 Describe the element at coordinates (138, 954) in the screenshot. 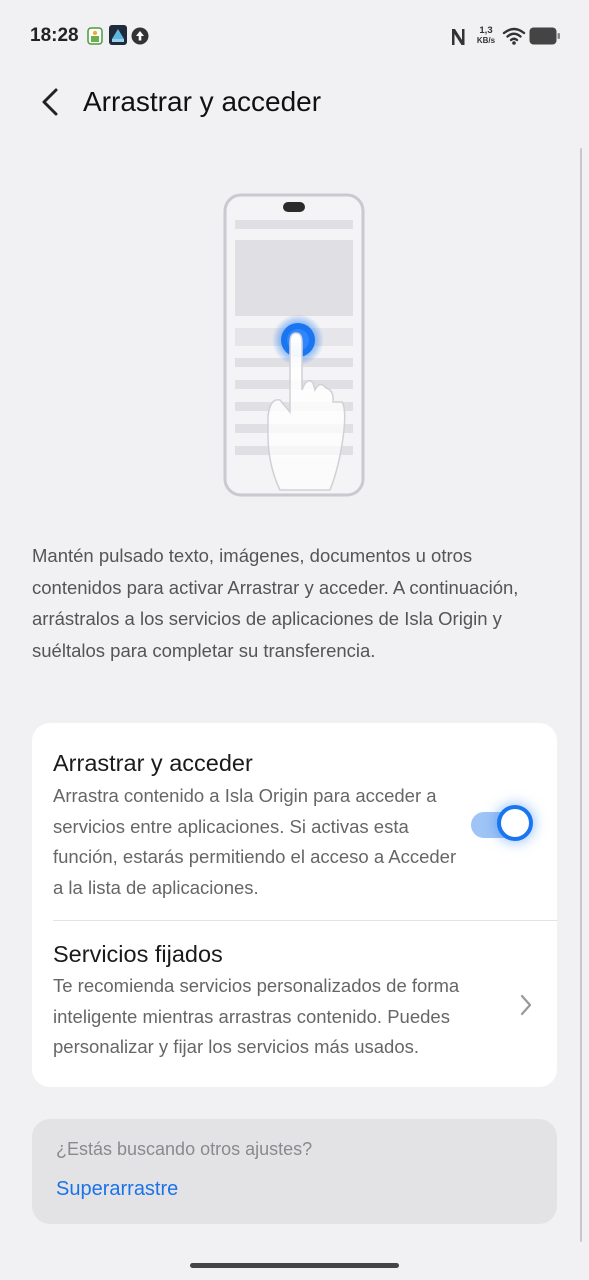

I see `pinned-services-title: Servicios fijados` at that location.